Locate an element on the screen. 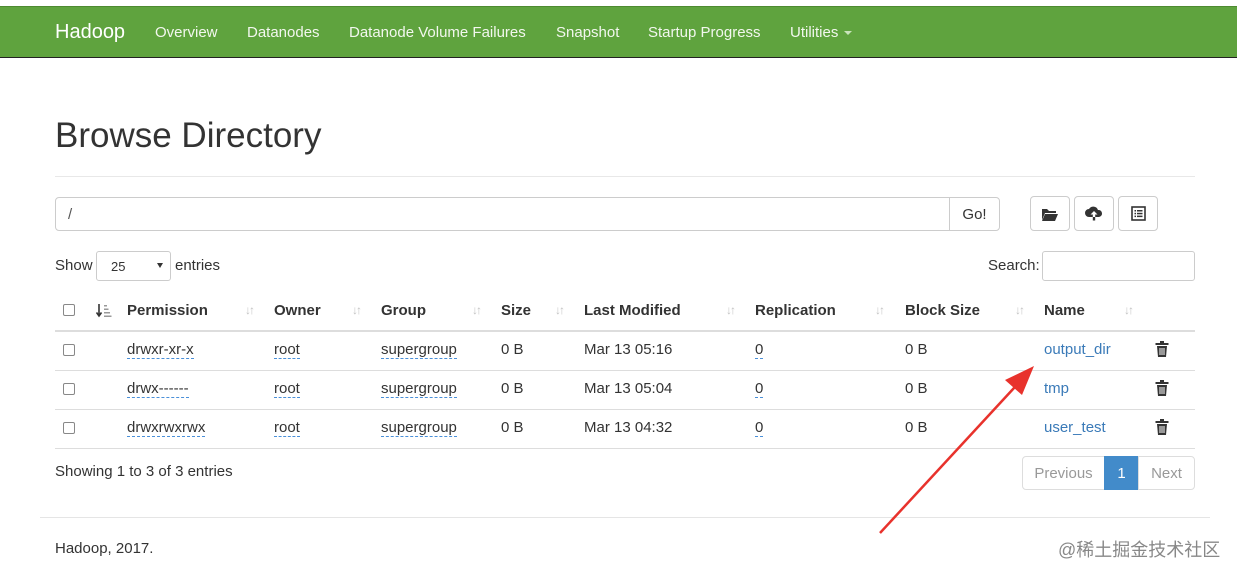 The height and width of the screenshot is (574, 1237). permission-link: drwx------ is located at coordinates (158, 389).